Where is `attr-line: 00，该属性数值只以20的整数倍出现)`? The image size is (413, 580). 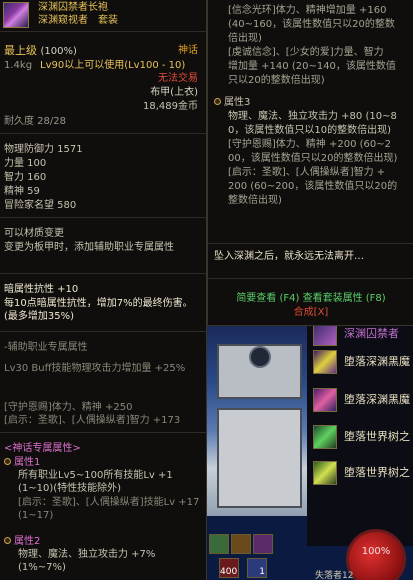
attr-line: 00，该属性数值只以20的整数倍出现) is located at coordinates (313, 158).